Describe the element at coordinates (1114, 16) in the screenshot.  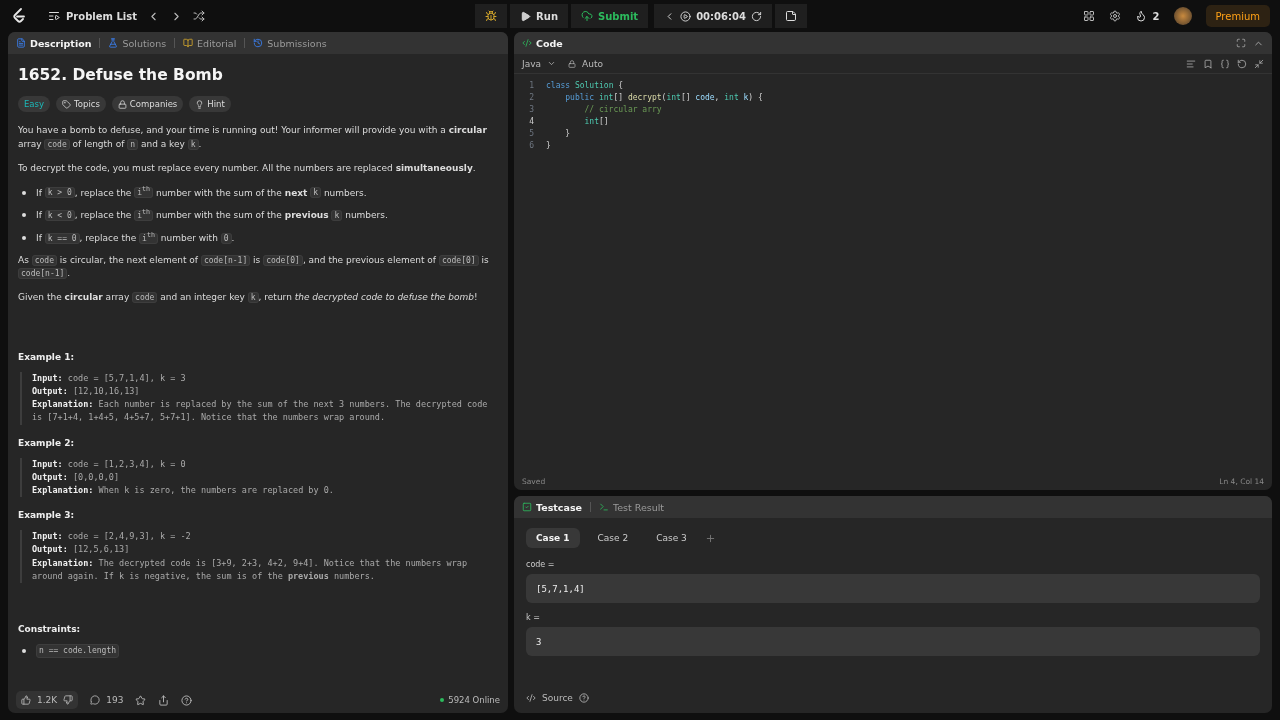
I see `settings-icon` at that location.